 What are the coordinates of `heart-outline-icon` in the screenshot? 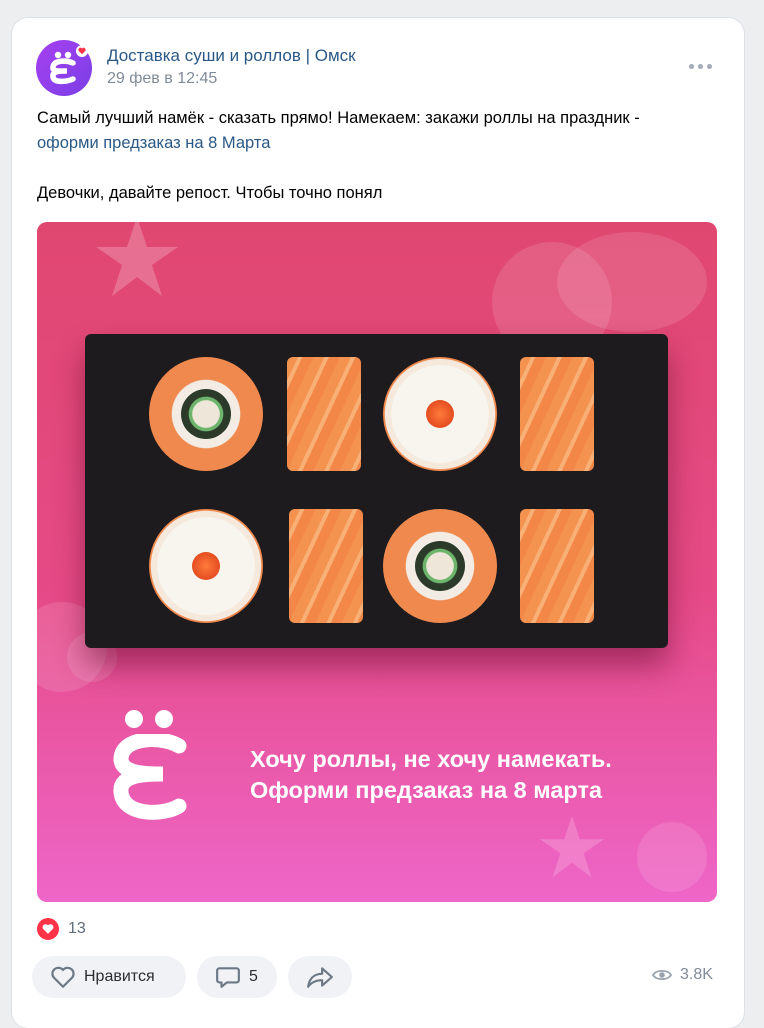 It's located at (63, 977).